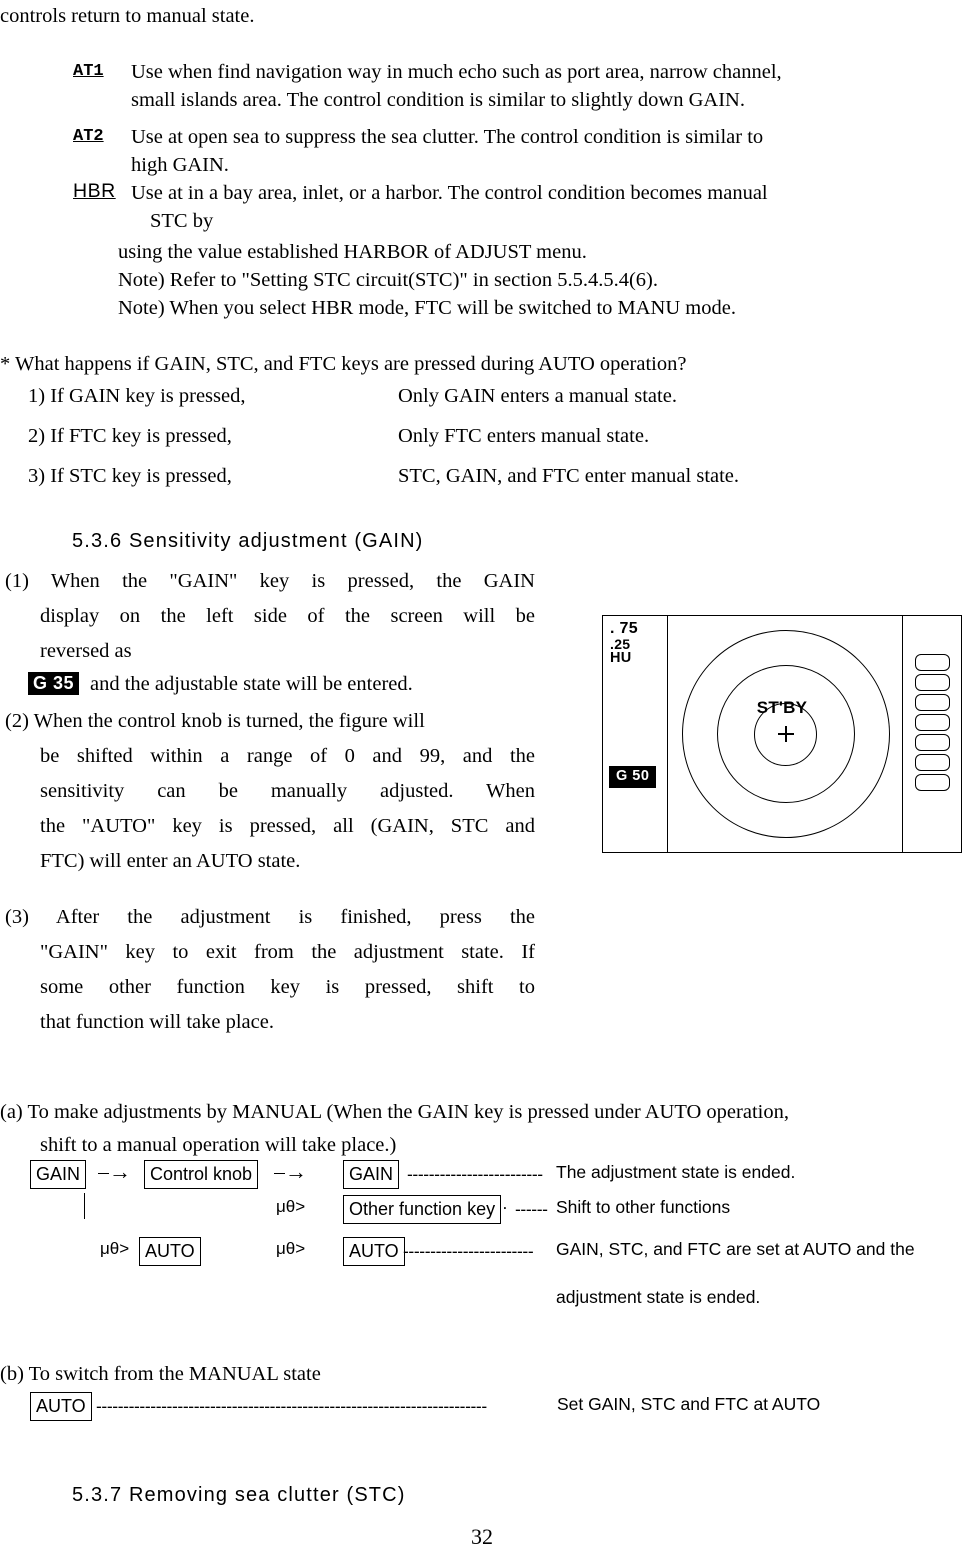  Describe the element at coordinates (569, 476) in the screenshot. I see `qa-row-3-answer: STC, GAIN, and FTC enter manual state.` at that location.